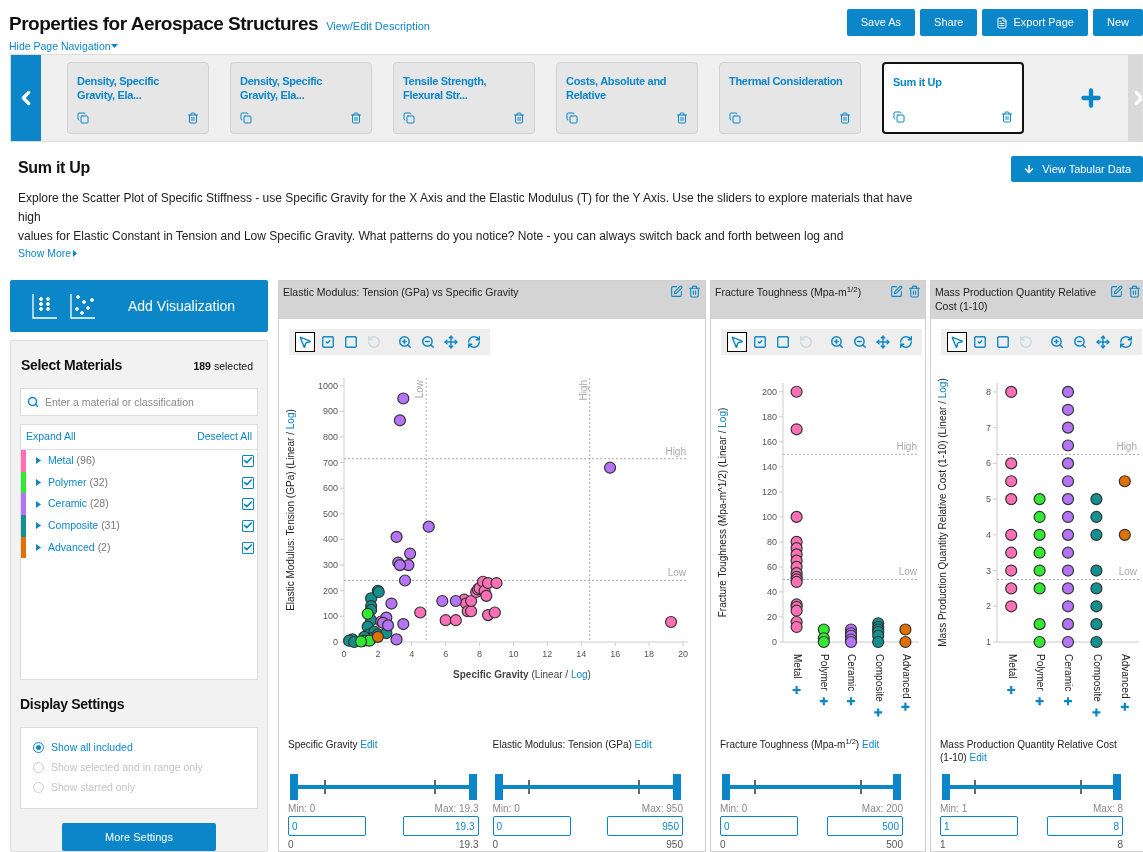  Describe the element at coordinates (290, 541) in the screenshot. I see `y-axis-title: Elastic Modulus: Tension (GPa)` at that location.